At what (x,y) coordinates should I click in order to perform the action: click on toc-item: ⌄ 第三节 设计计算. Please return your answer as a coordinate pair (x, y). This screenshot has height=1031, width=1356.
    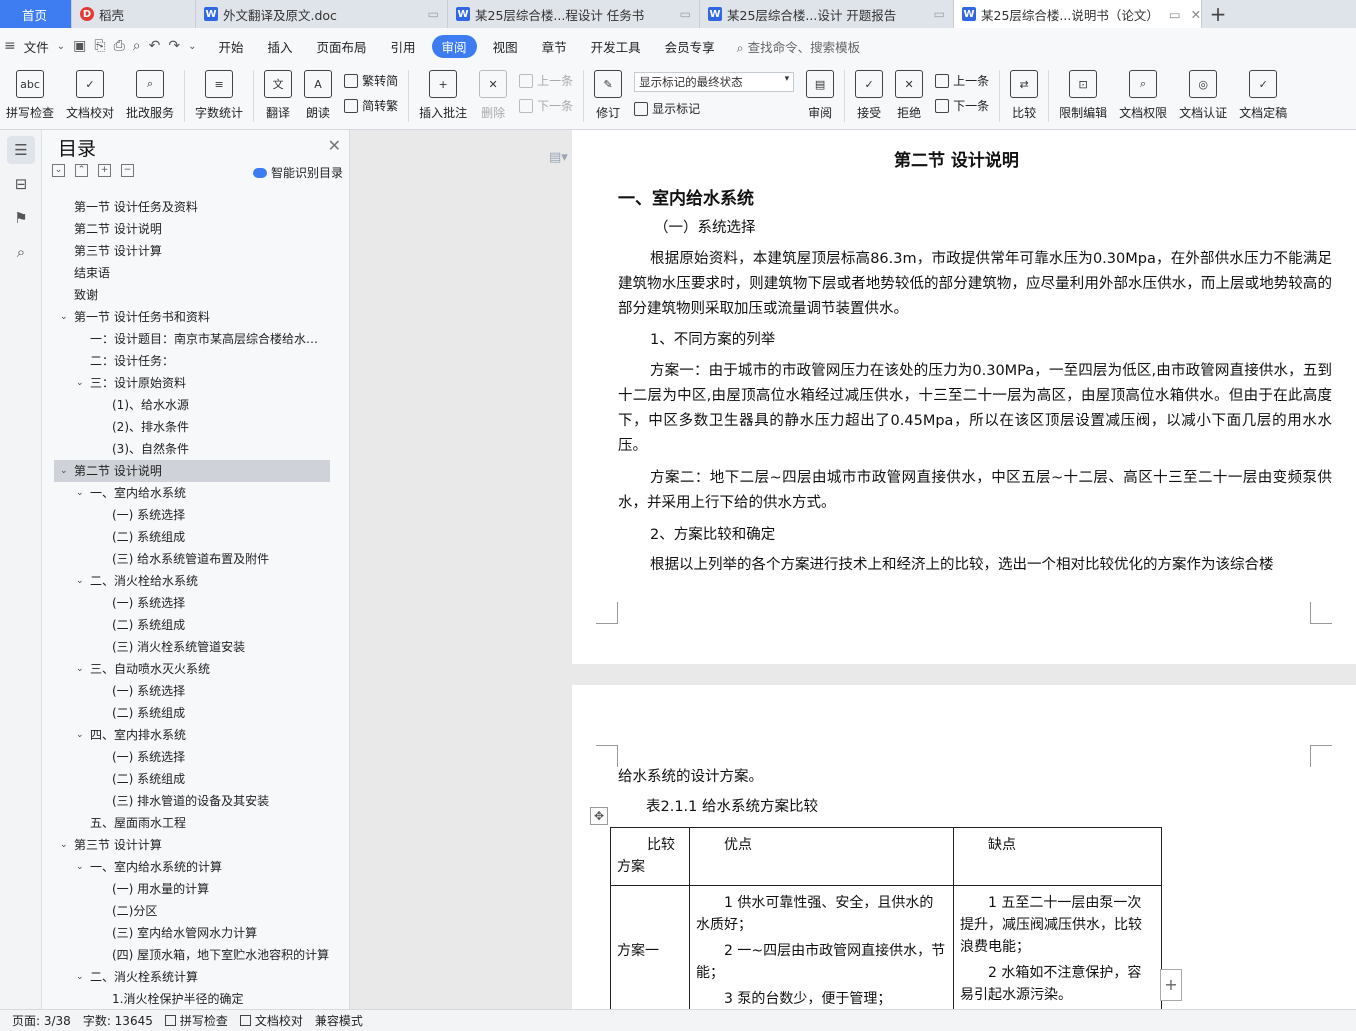
    Looking at the image, I should click on (192, 845).